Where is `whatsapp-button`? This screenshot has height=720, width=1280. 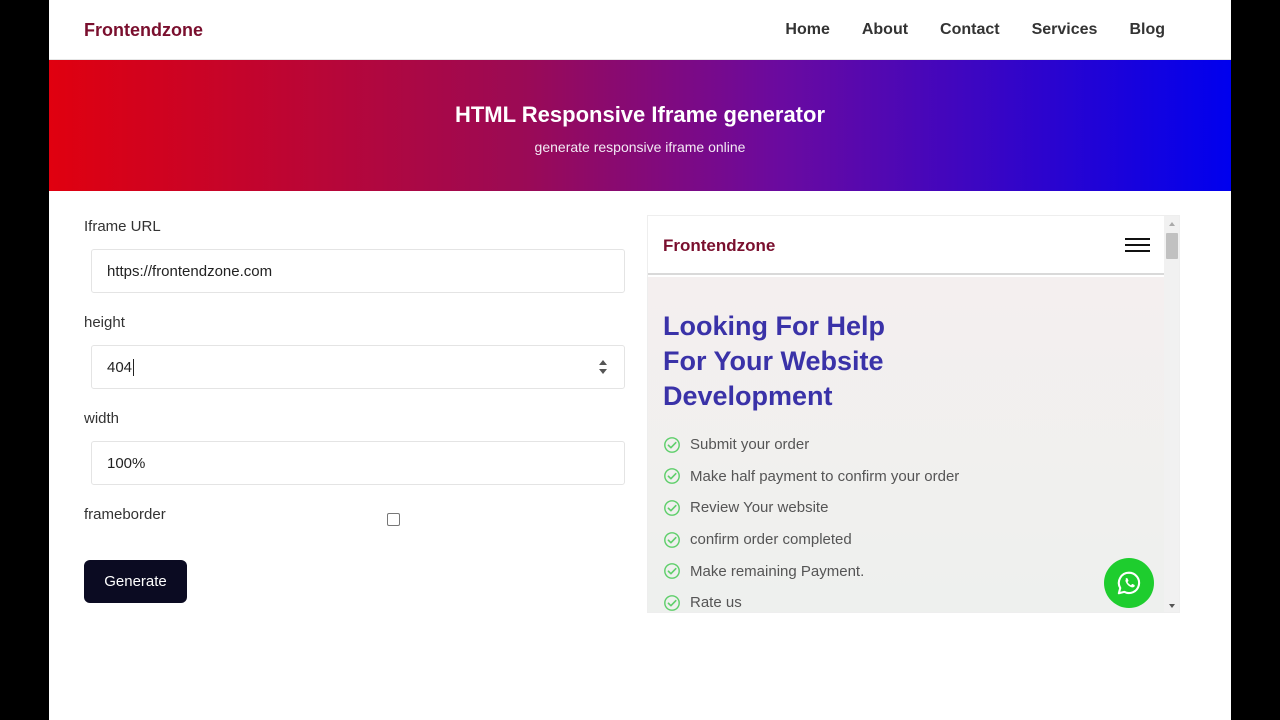
whatsapp-button is located at coordinates (1129, 583).